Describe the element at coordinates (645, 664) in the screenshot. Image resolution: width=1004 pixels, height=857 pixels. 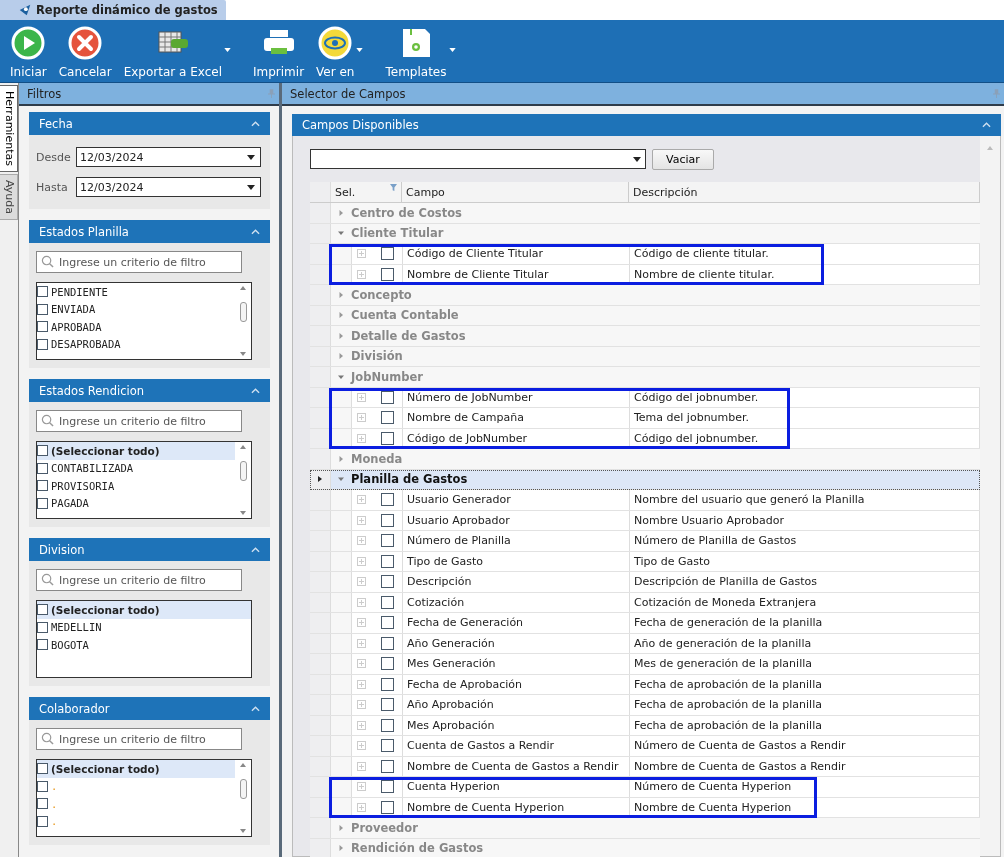
I see `field-row: Mes Generación Mes de generación de la planilla` at that location.